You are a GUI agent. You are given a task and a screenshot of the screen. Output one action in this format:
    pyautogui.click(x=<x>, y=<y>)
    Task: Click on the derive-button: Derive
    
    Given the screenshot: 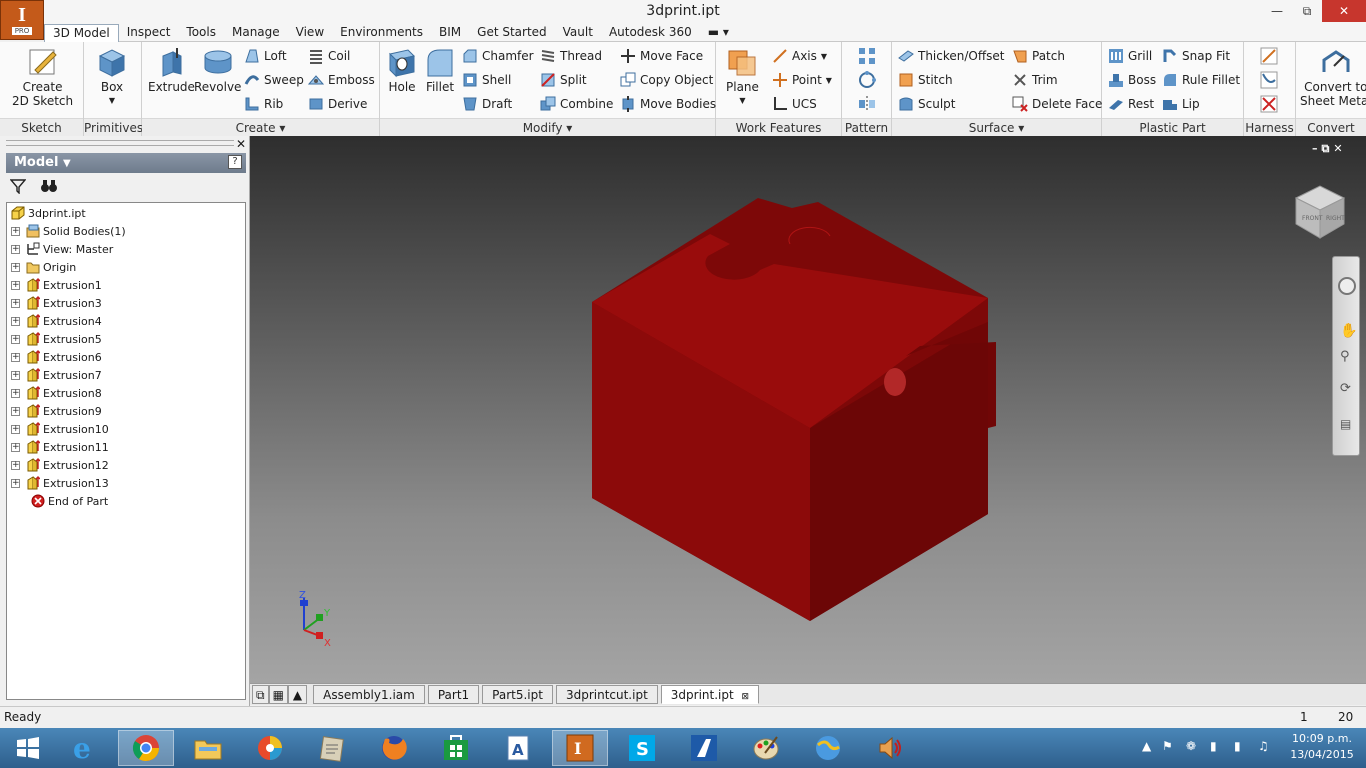 What is the action you would take?
    pyautogui.click(x=337, y=104)
    